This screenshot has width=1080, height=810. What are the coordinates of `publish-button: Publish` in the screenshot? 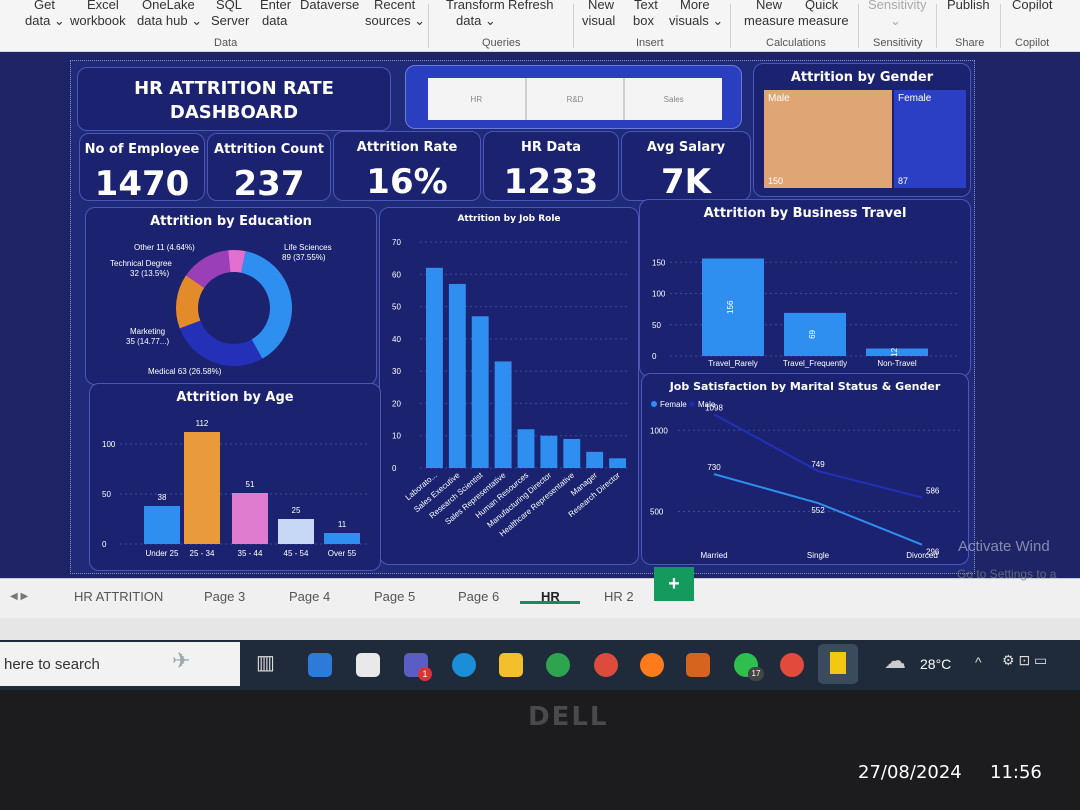 It's located at (968, 6).